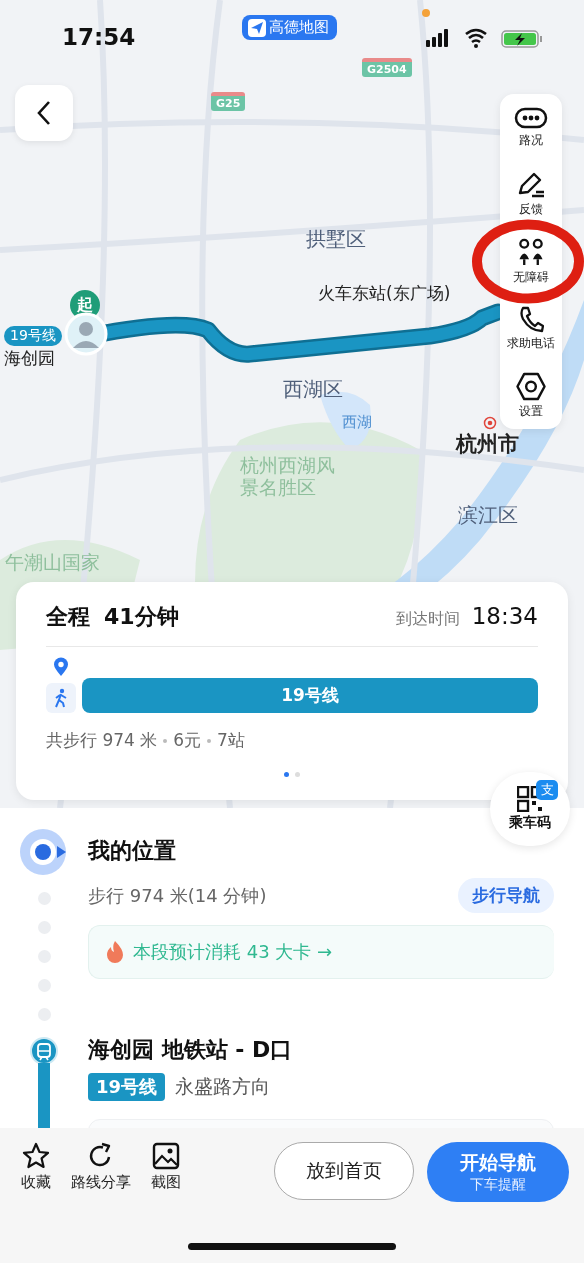  I want to click on calorie-text: 本段预计消耗 43 大卡 →, so click(233, 952).